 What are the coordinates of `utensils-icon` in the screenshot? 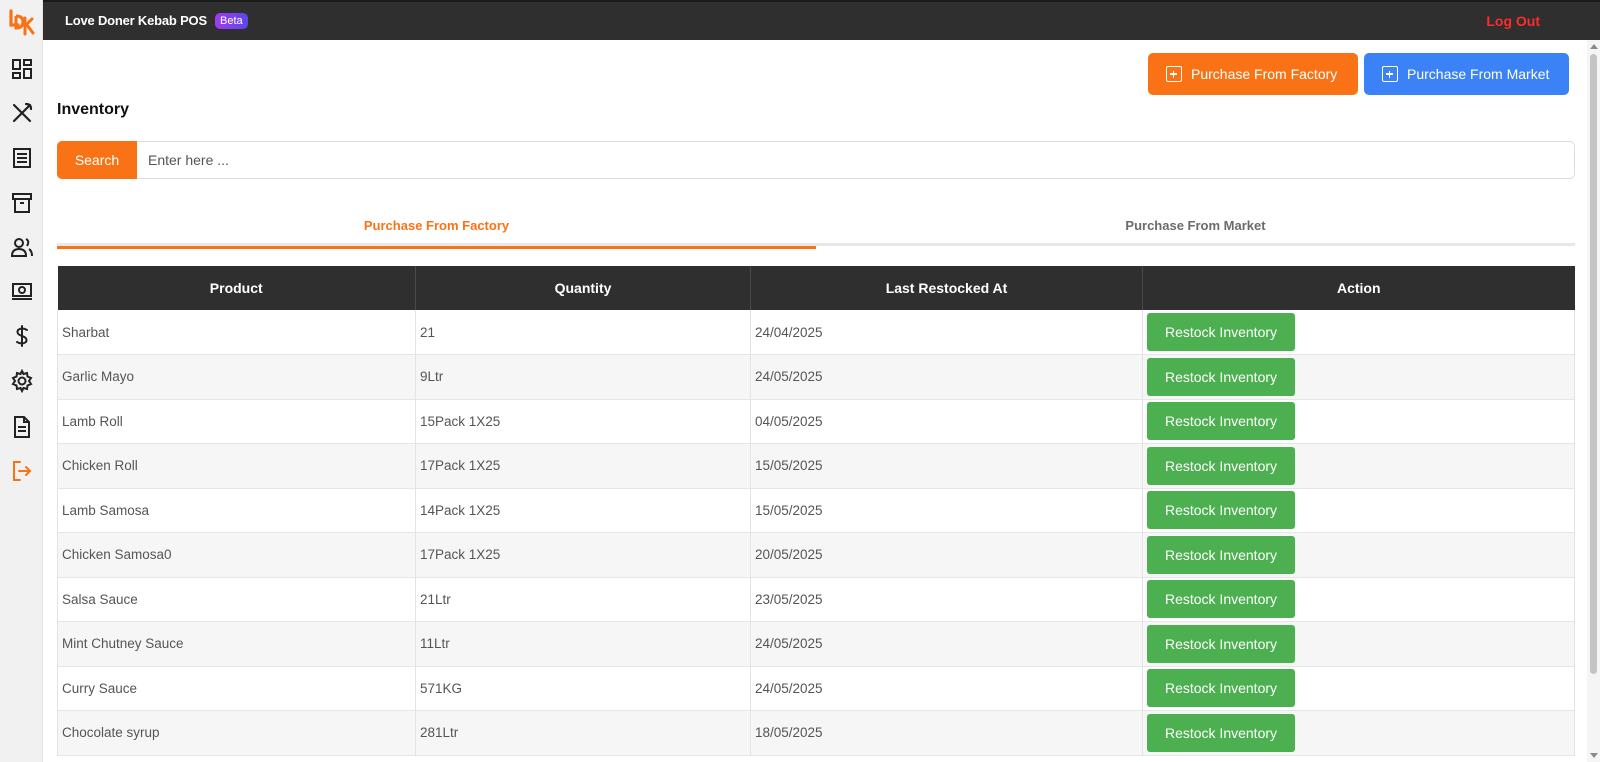 It's located at (22, 113).